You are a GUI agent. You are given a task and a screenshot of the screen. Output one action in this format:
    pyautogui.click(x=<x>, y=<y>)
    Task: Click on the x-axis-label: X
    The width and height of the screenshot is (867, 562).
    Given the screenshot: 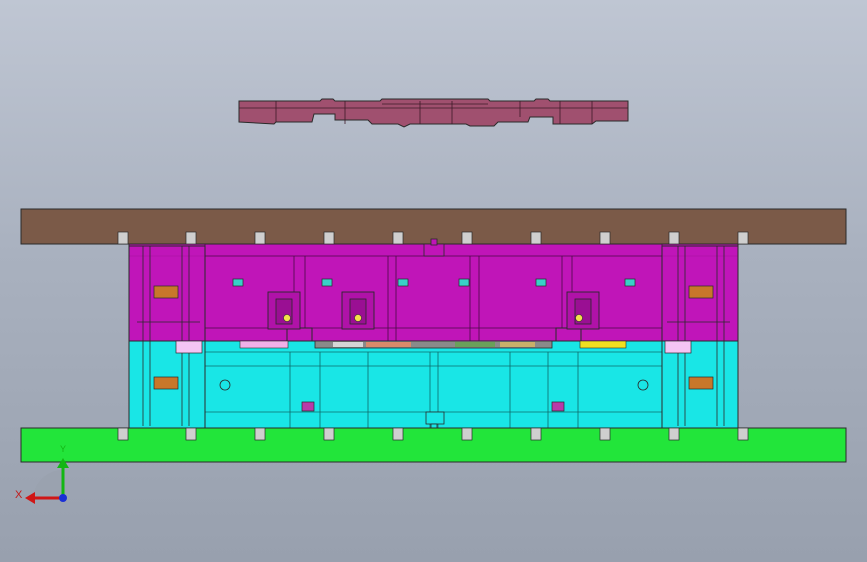 What is the action you would take?
    pyautogui.click(x=19, y=495)
    